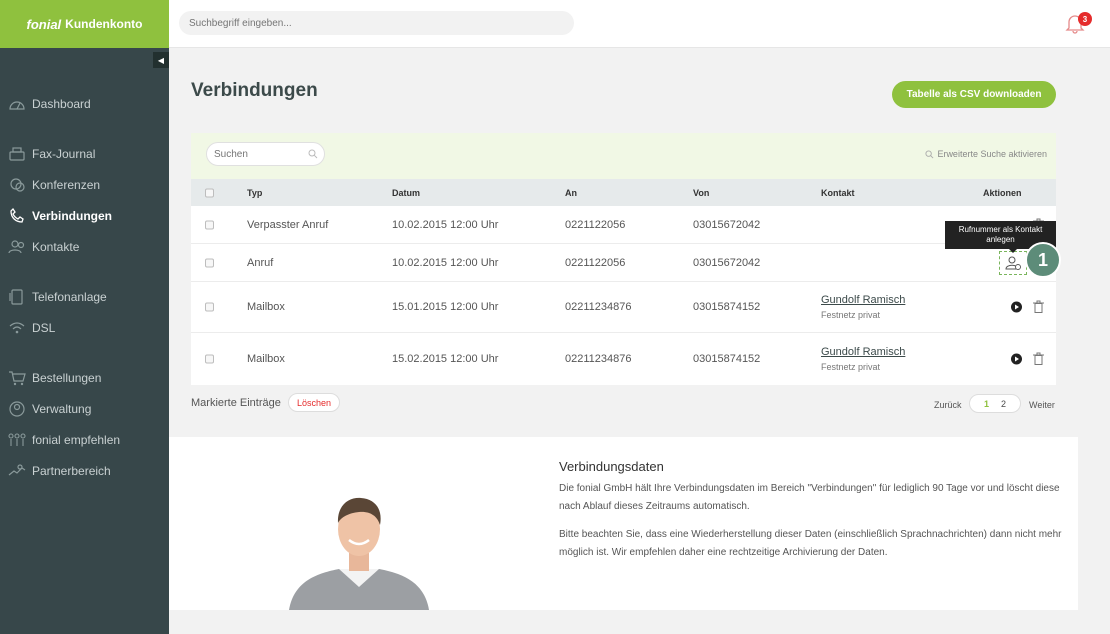 The image size is (1110, 634). What do you see at coordinates (17, 104) in the screenshot?
I see `dashboard-icon` at bounding box center [17, 104].